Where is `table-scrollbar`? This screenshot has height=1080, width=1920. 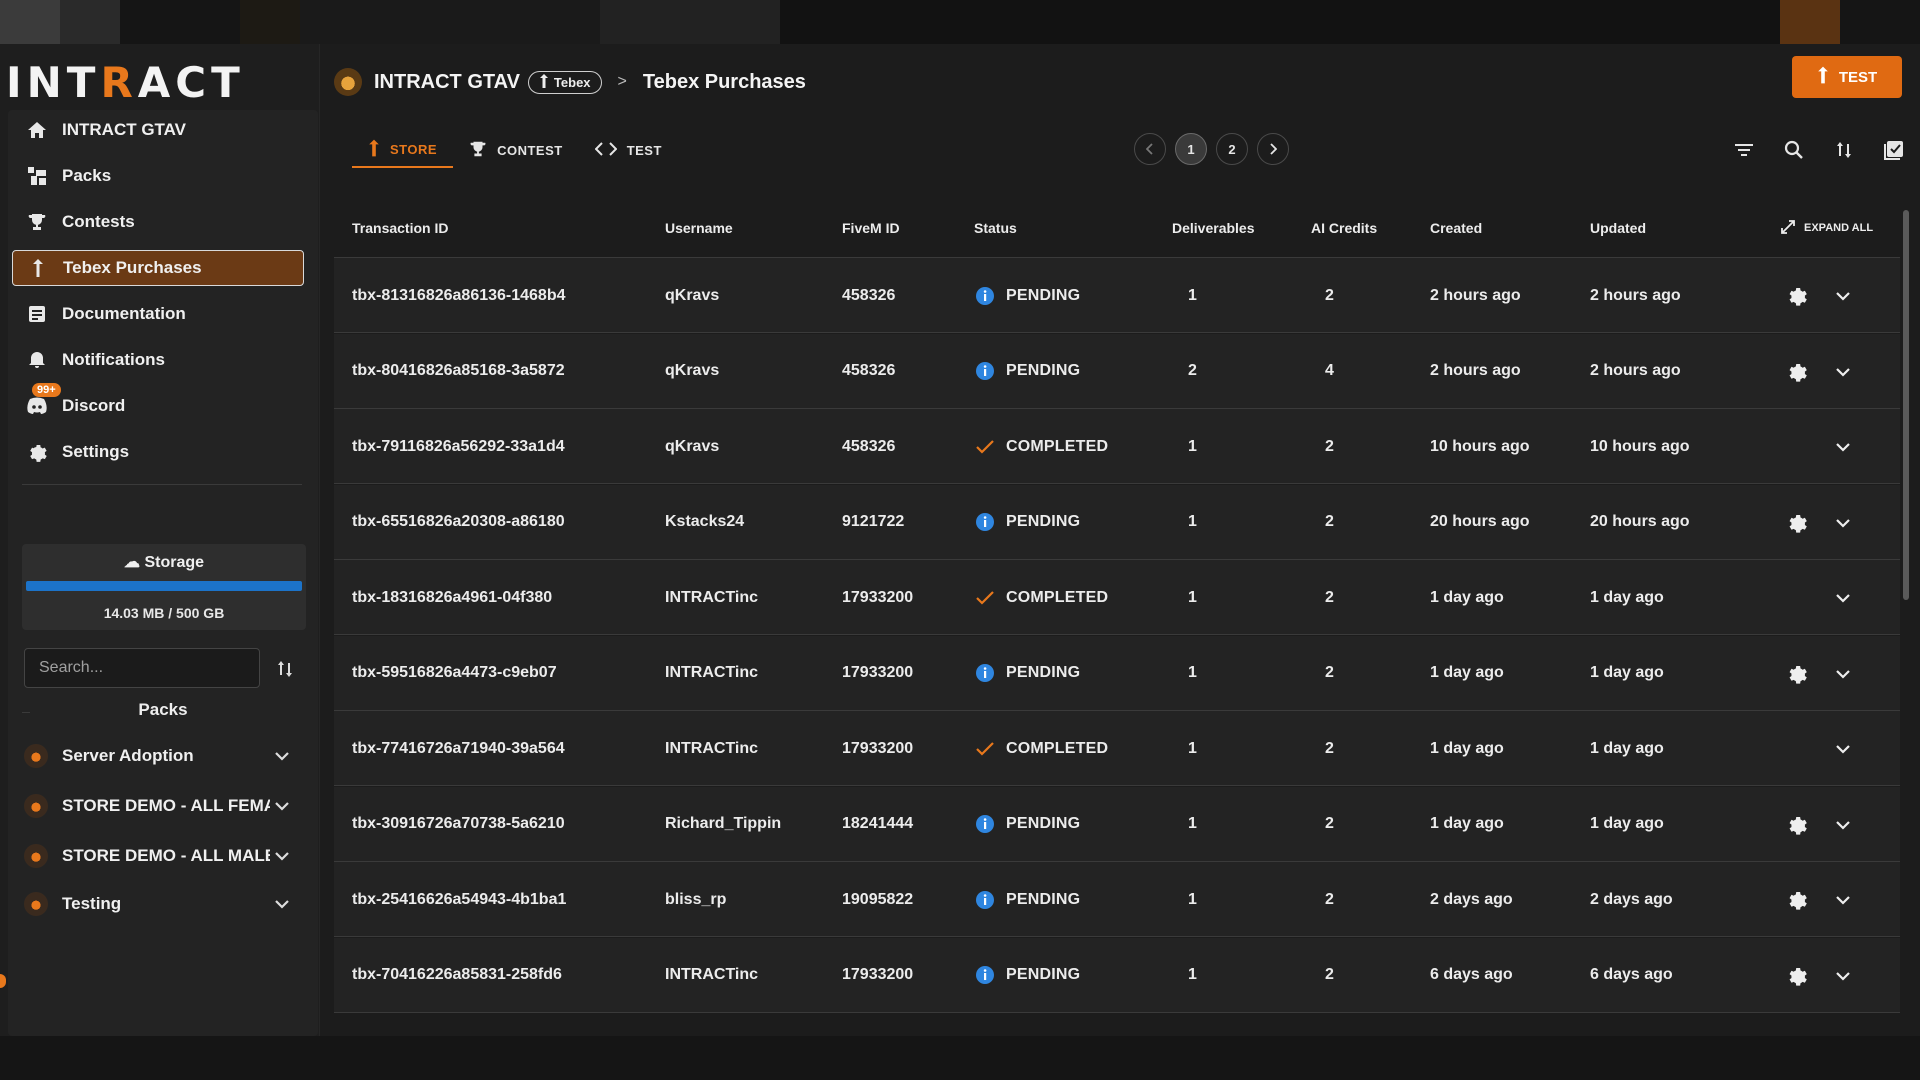
table-scrollbar is located at coordinates (1906, 613).